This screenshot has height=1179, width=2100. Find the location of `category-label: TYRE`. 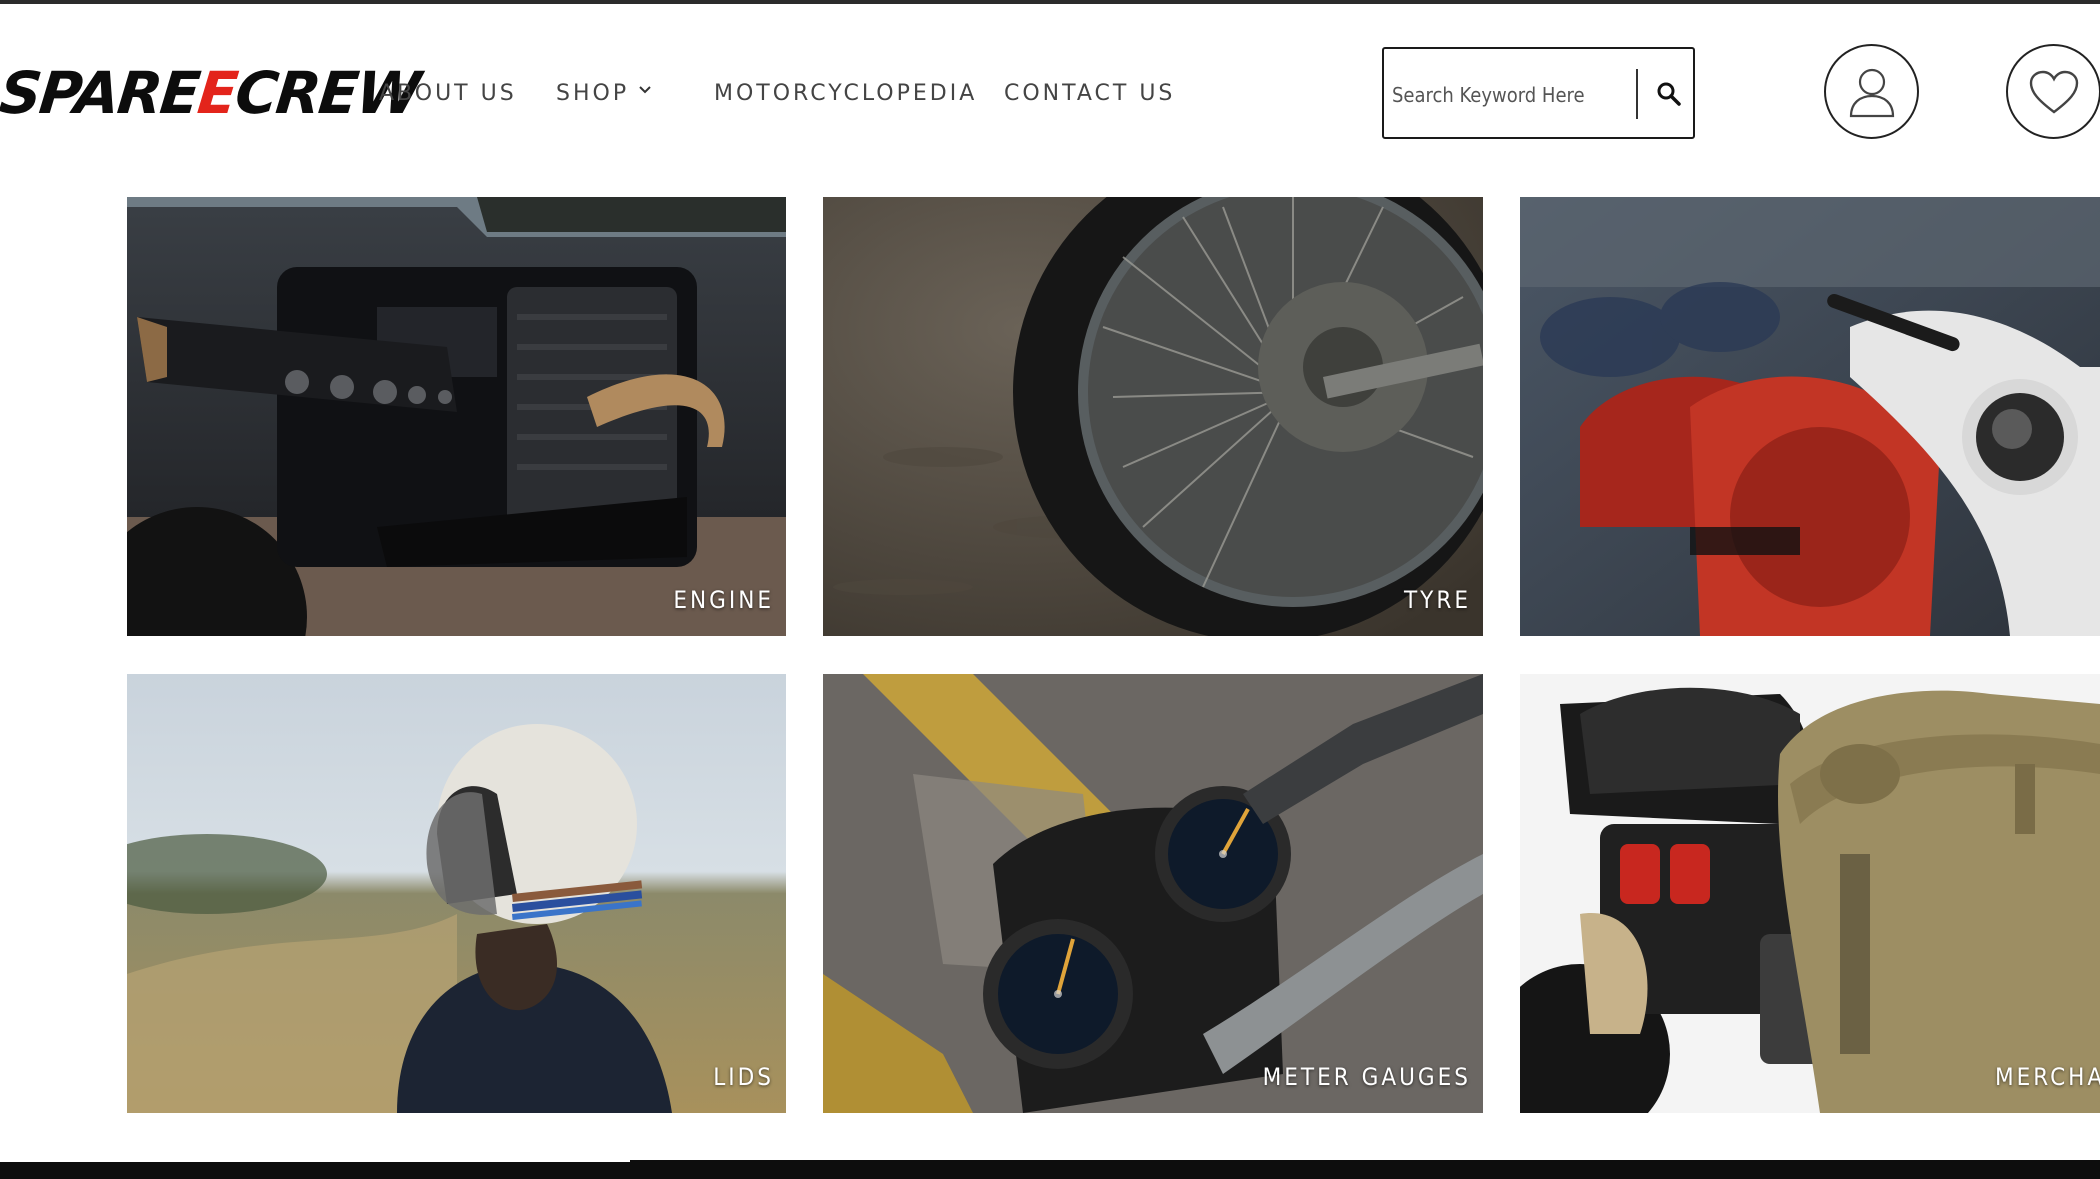

category-label: TYRE is located at coordinates (1437, 600).